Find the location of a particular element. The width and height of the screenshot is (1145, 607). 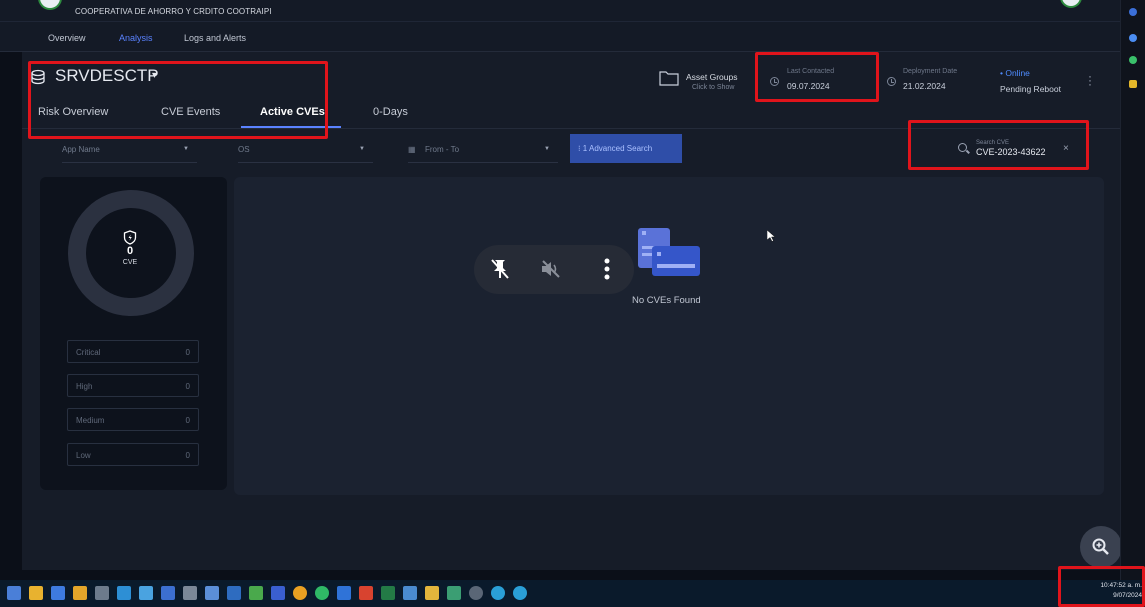

os-label: OS is located at coordinates (244, 149).